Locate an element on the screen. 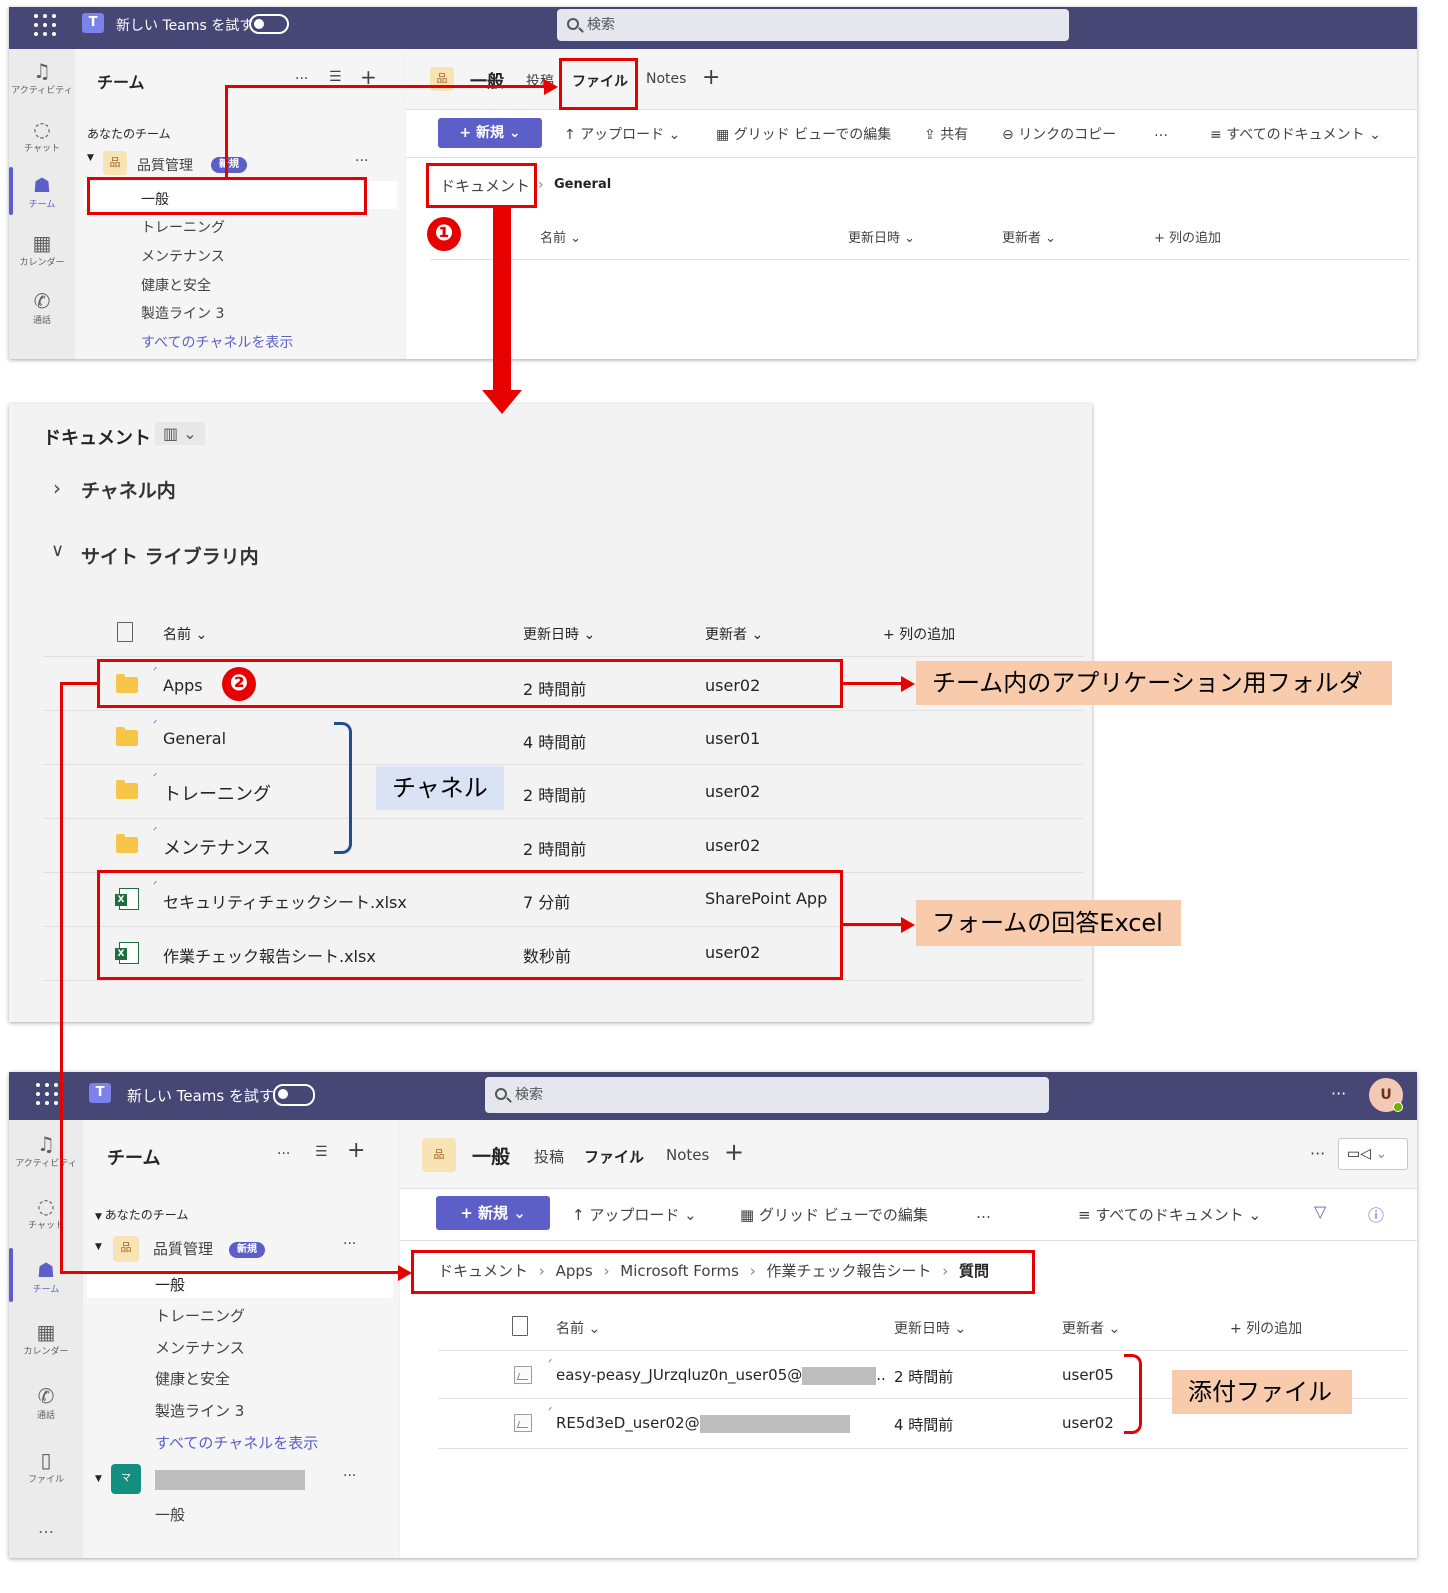 This screenshot has width=1448, height=1593. meet-button: ▭◁ ⌄ is located at coordinates (1373, 1154).